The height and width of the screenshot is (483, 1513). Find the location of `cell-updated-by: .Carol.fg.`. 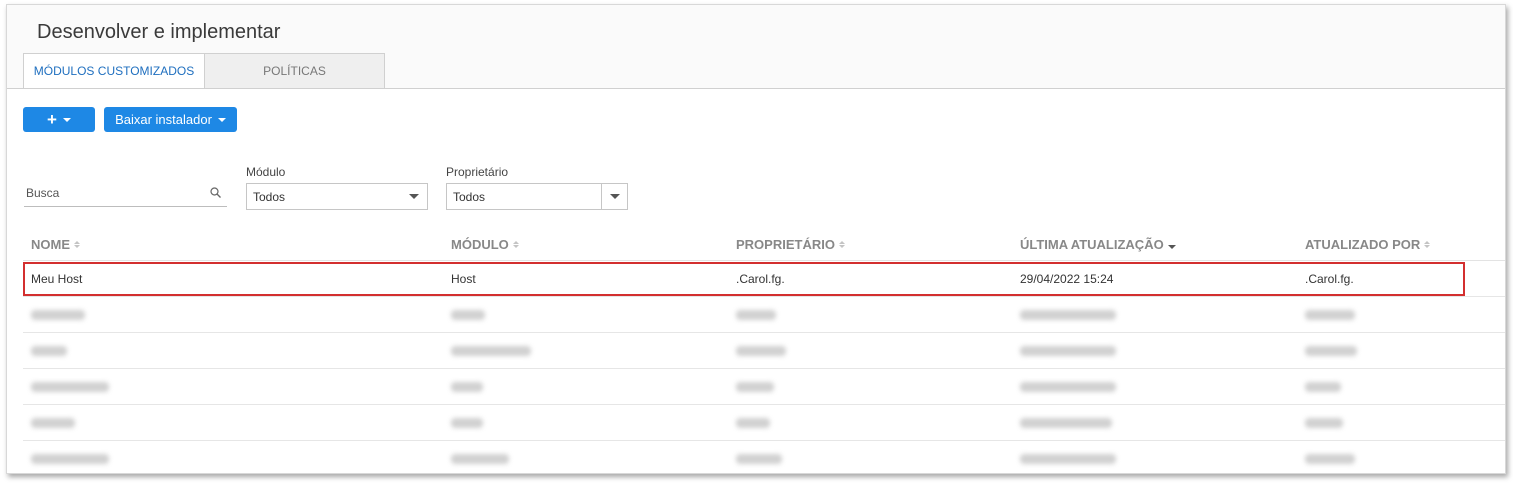

cell-updated-by: .Carol.fg. is located at coordinates (1329, 279).